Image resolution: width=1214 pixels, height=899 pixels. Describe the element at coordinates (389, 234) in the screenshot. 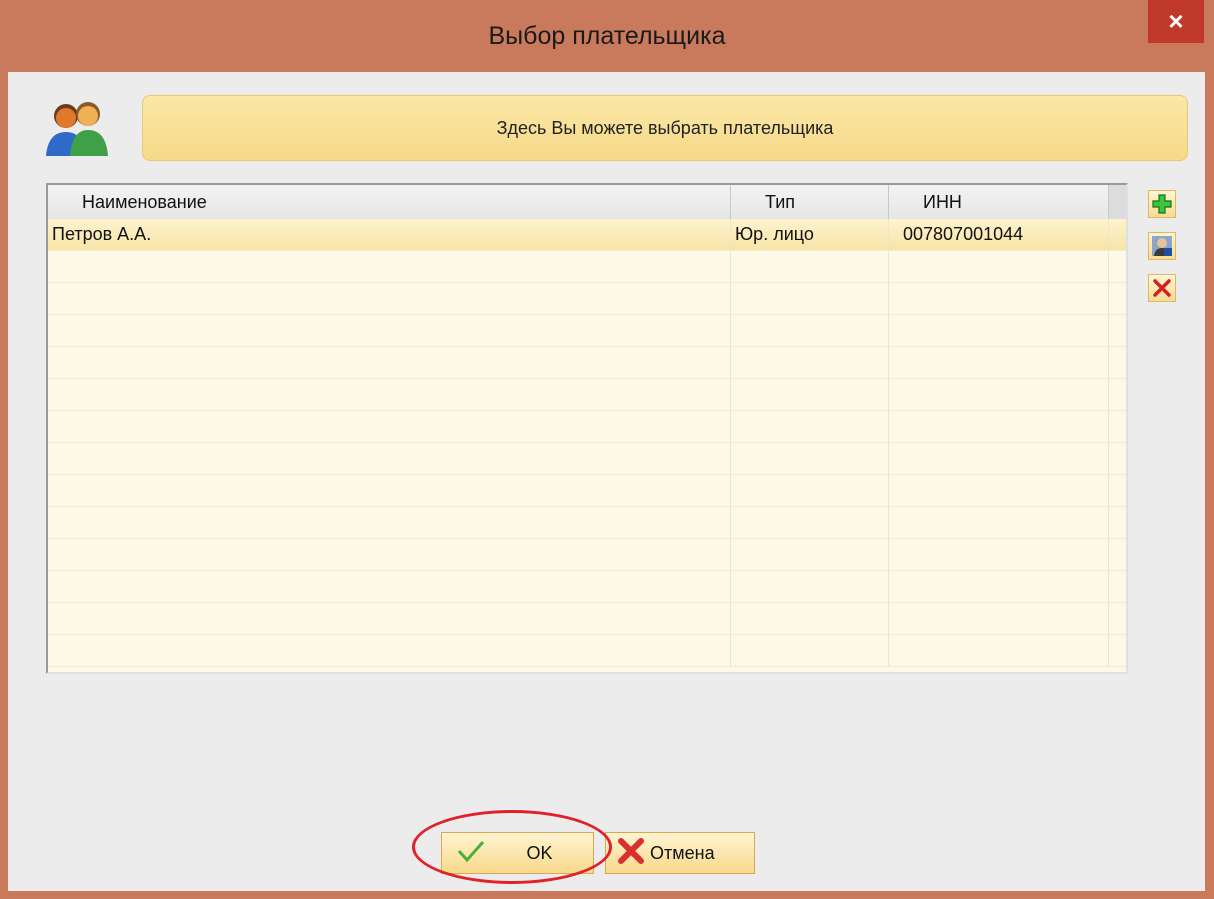

I see `cell-name: Петров А.А.` at that location.